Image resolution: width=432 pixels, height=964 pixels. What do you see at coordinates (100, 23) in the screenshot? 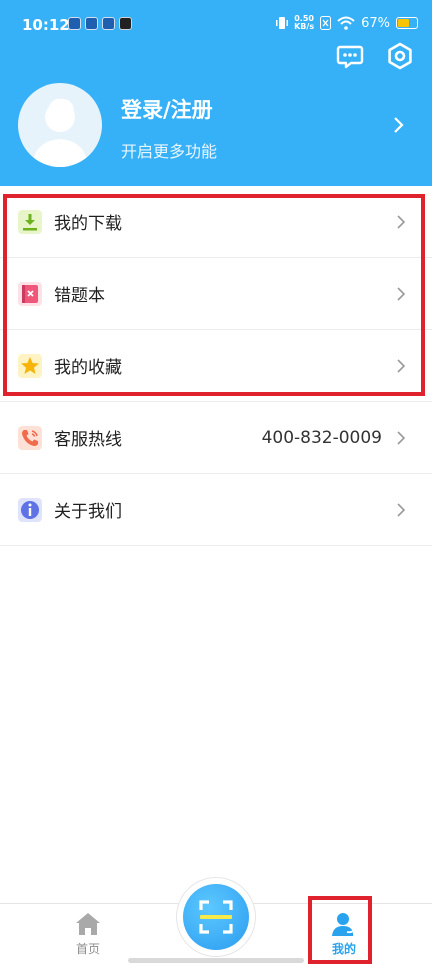
I see `notification-icons` at bounding box center [100, 23].